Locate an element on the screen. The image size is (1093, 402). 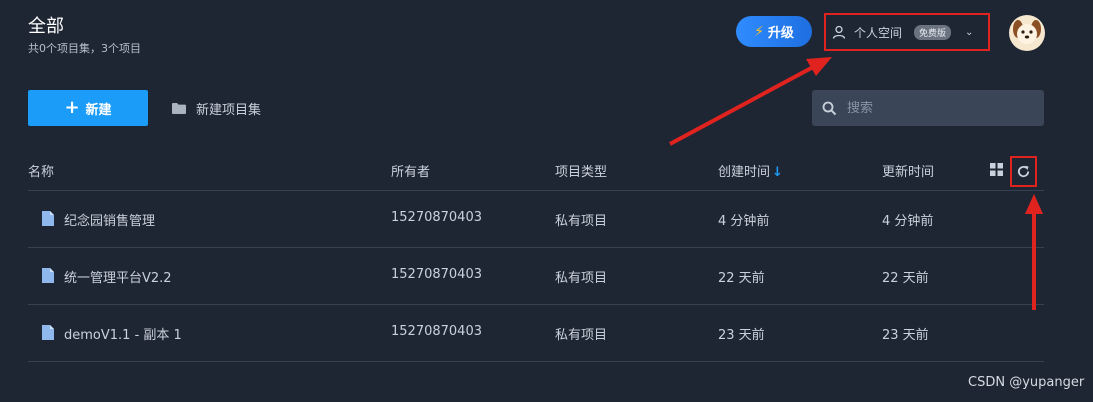
column-header-owner: 所有者 is located at coordinates (410, 170).